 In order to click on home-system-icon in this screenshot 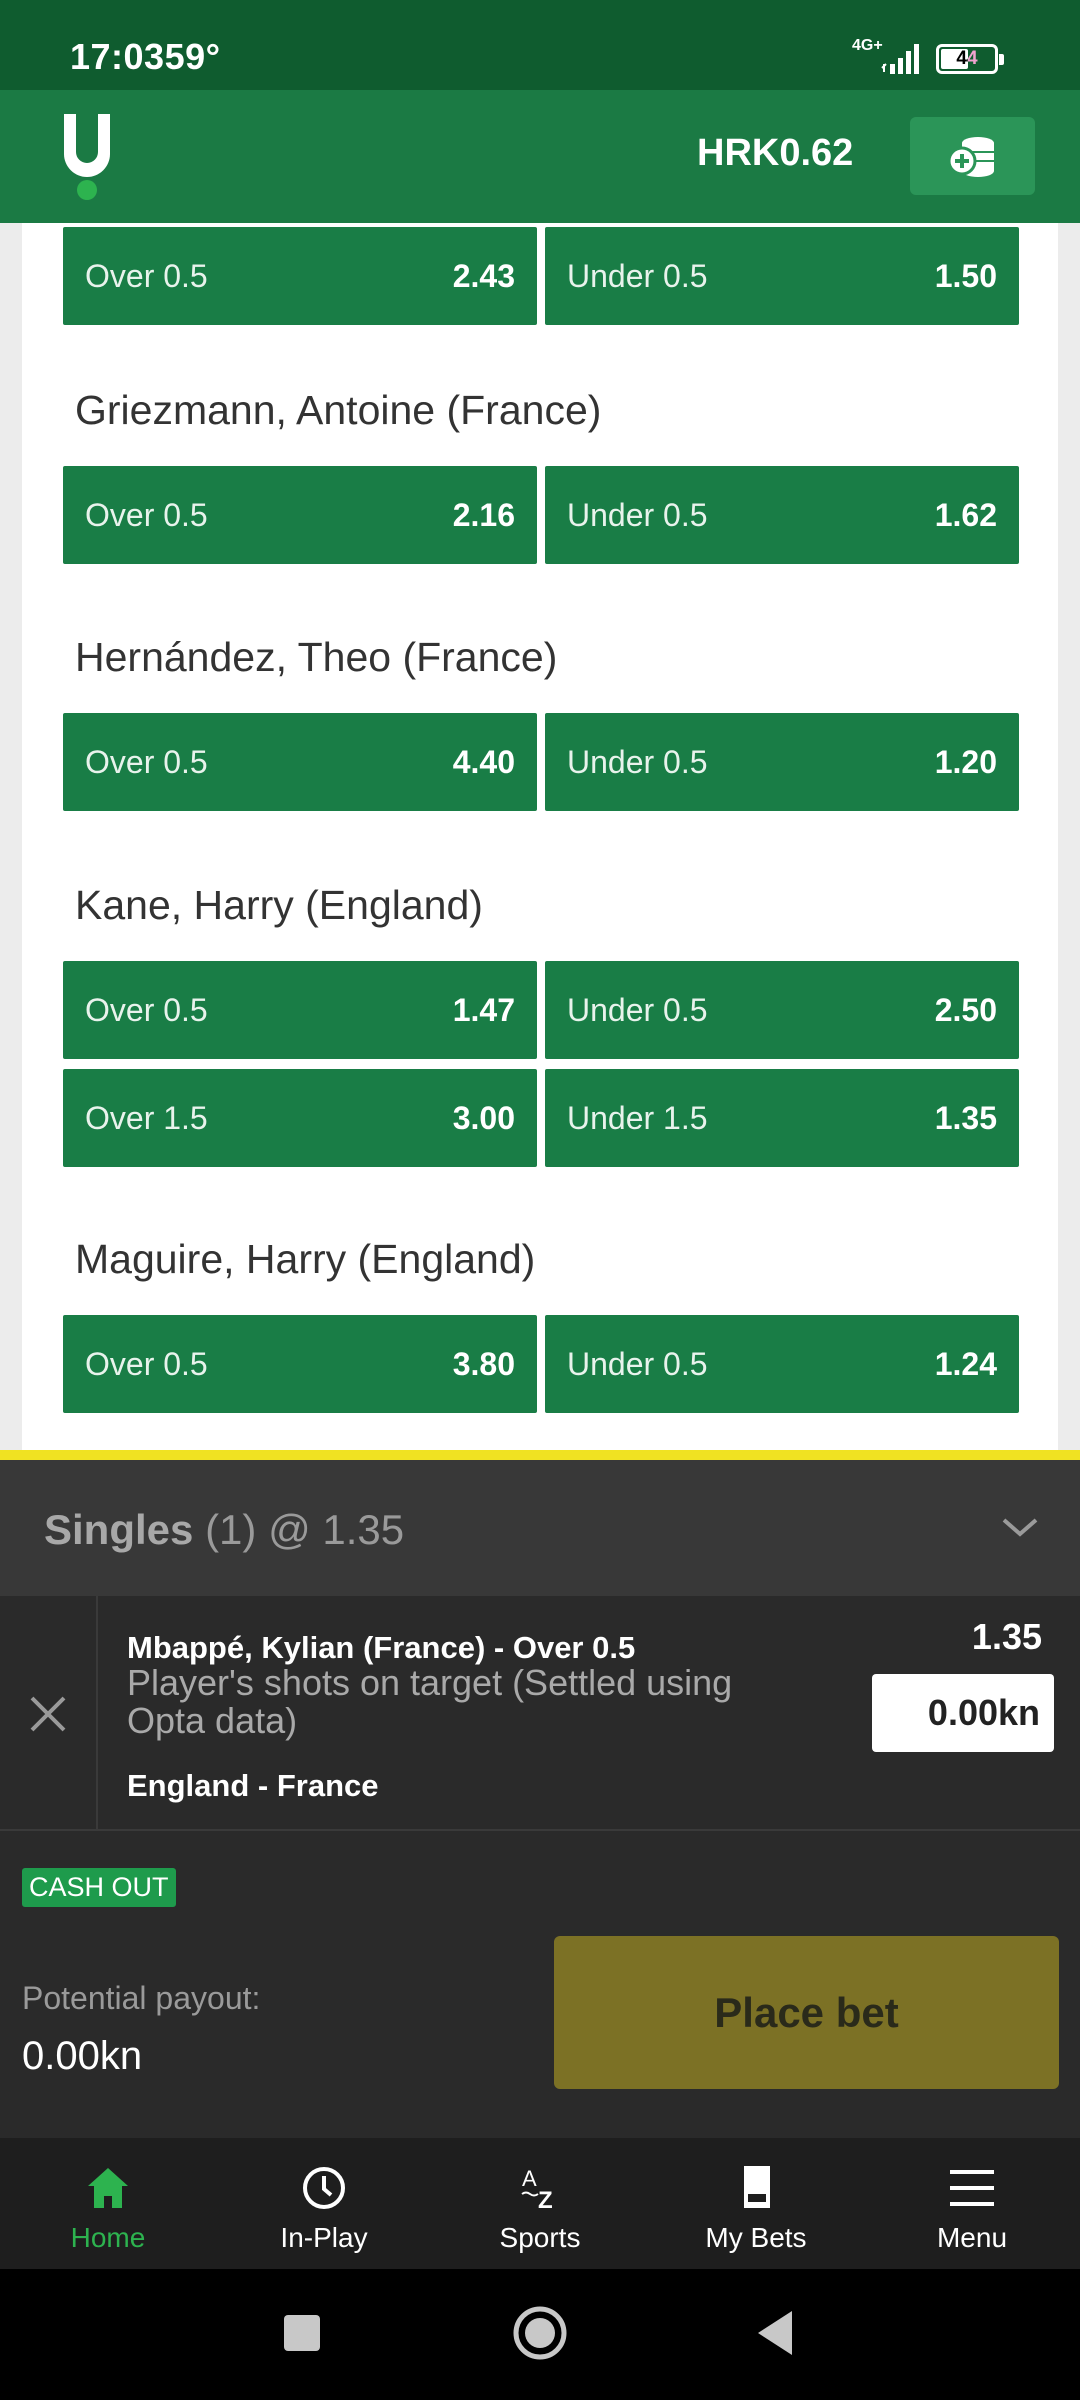, I will do `click(540, 2333)`.